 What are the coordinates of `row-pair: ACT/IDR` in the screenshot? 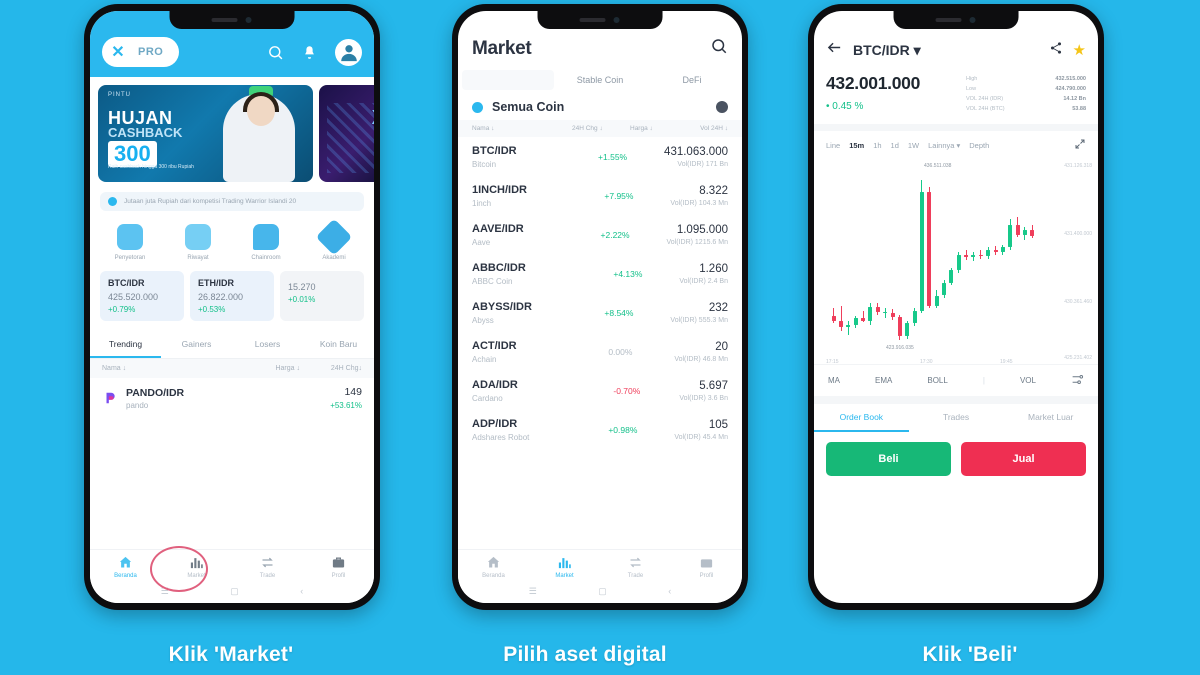 It's located at (494, 346).